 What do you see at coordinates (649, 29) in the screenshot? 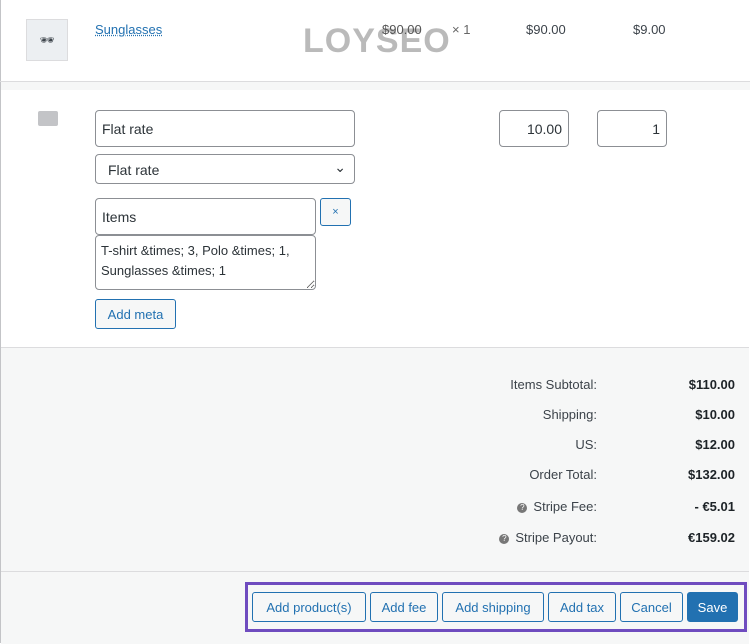
I see `item-tax: $9.00` at bounding box center [649, 29].